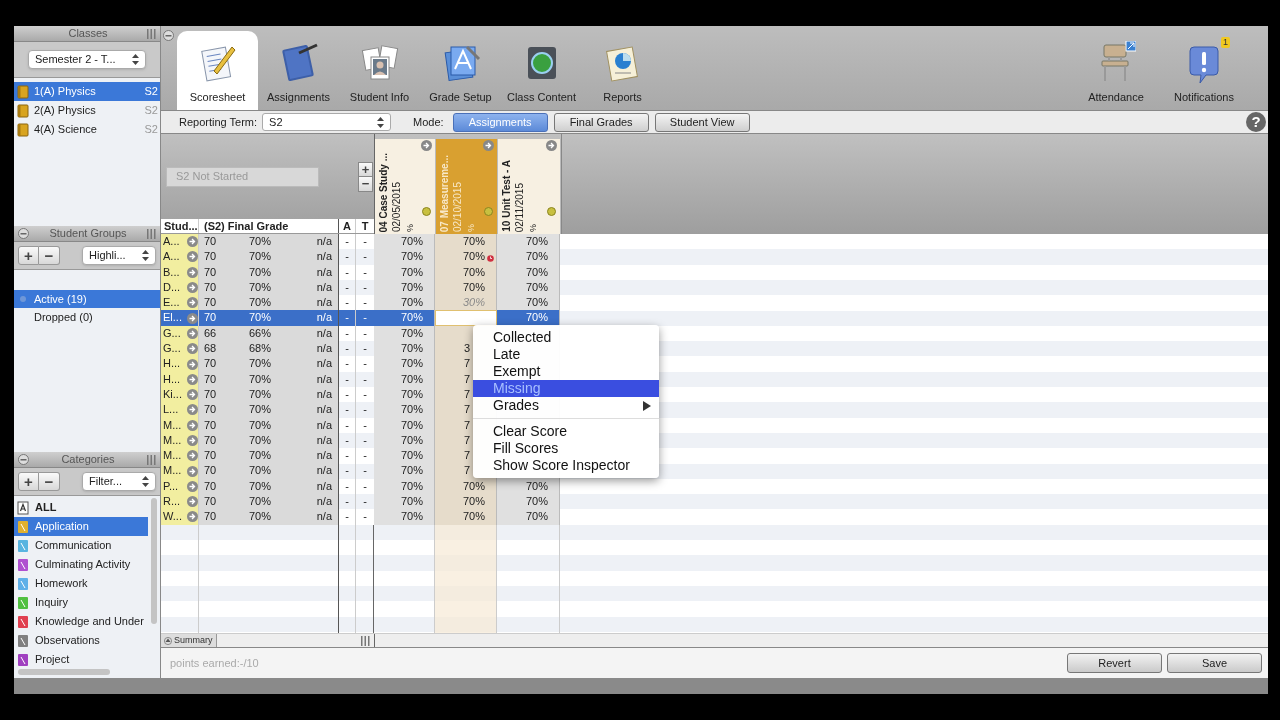 This screenshot has width=1280, height=720. I want to click on toolbar-tab: Grade Setup, so click(460, 70).